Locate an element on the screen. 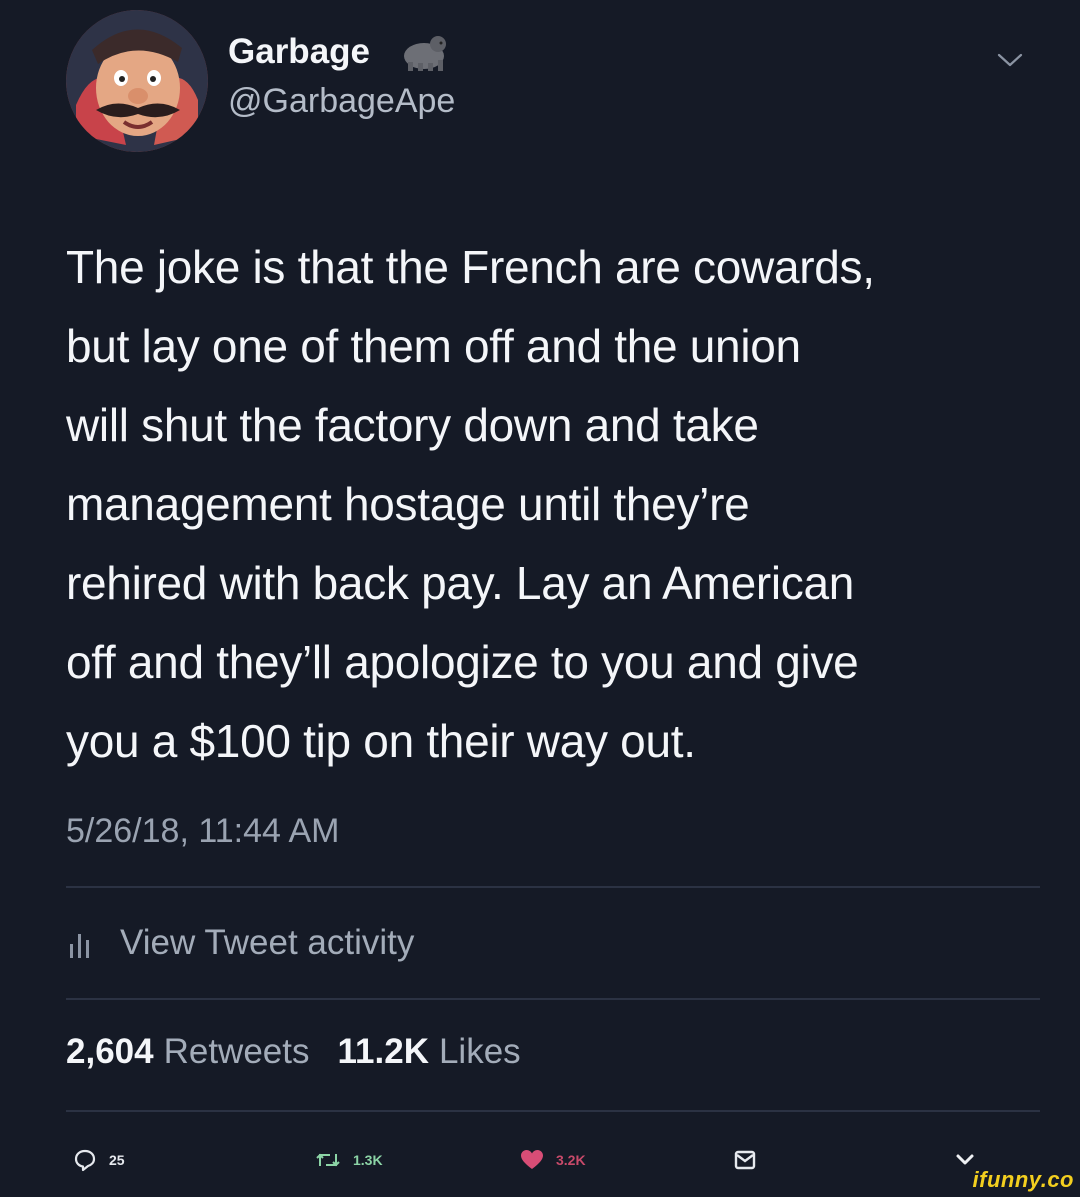 The width and height of the screenshot is (1080, 1197). envelope-icon is located at coordinates (745, 1160).